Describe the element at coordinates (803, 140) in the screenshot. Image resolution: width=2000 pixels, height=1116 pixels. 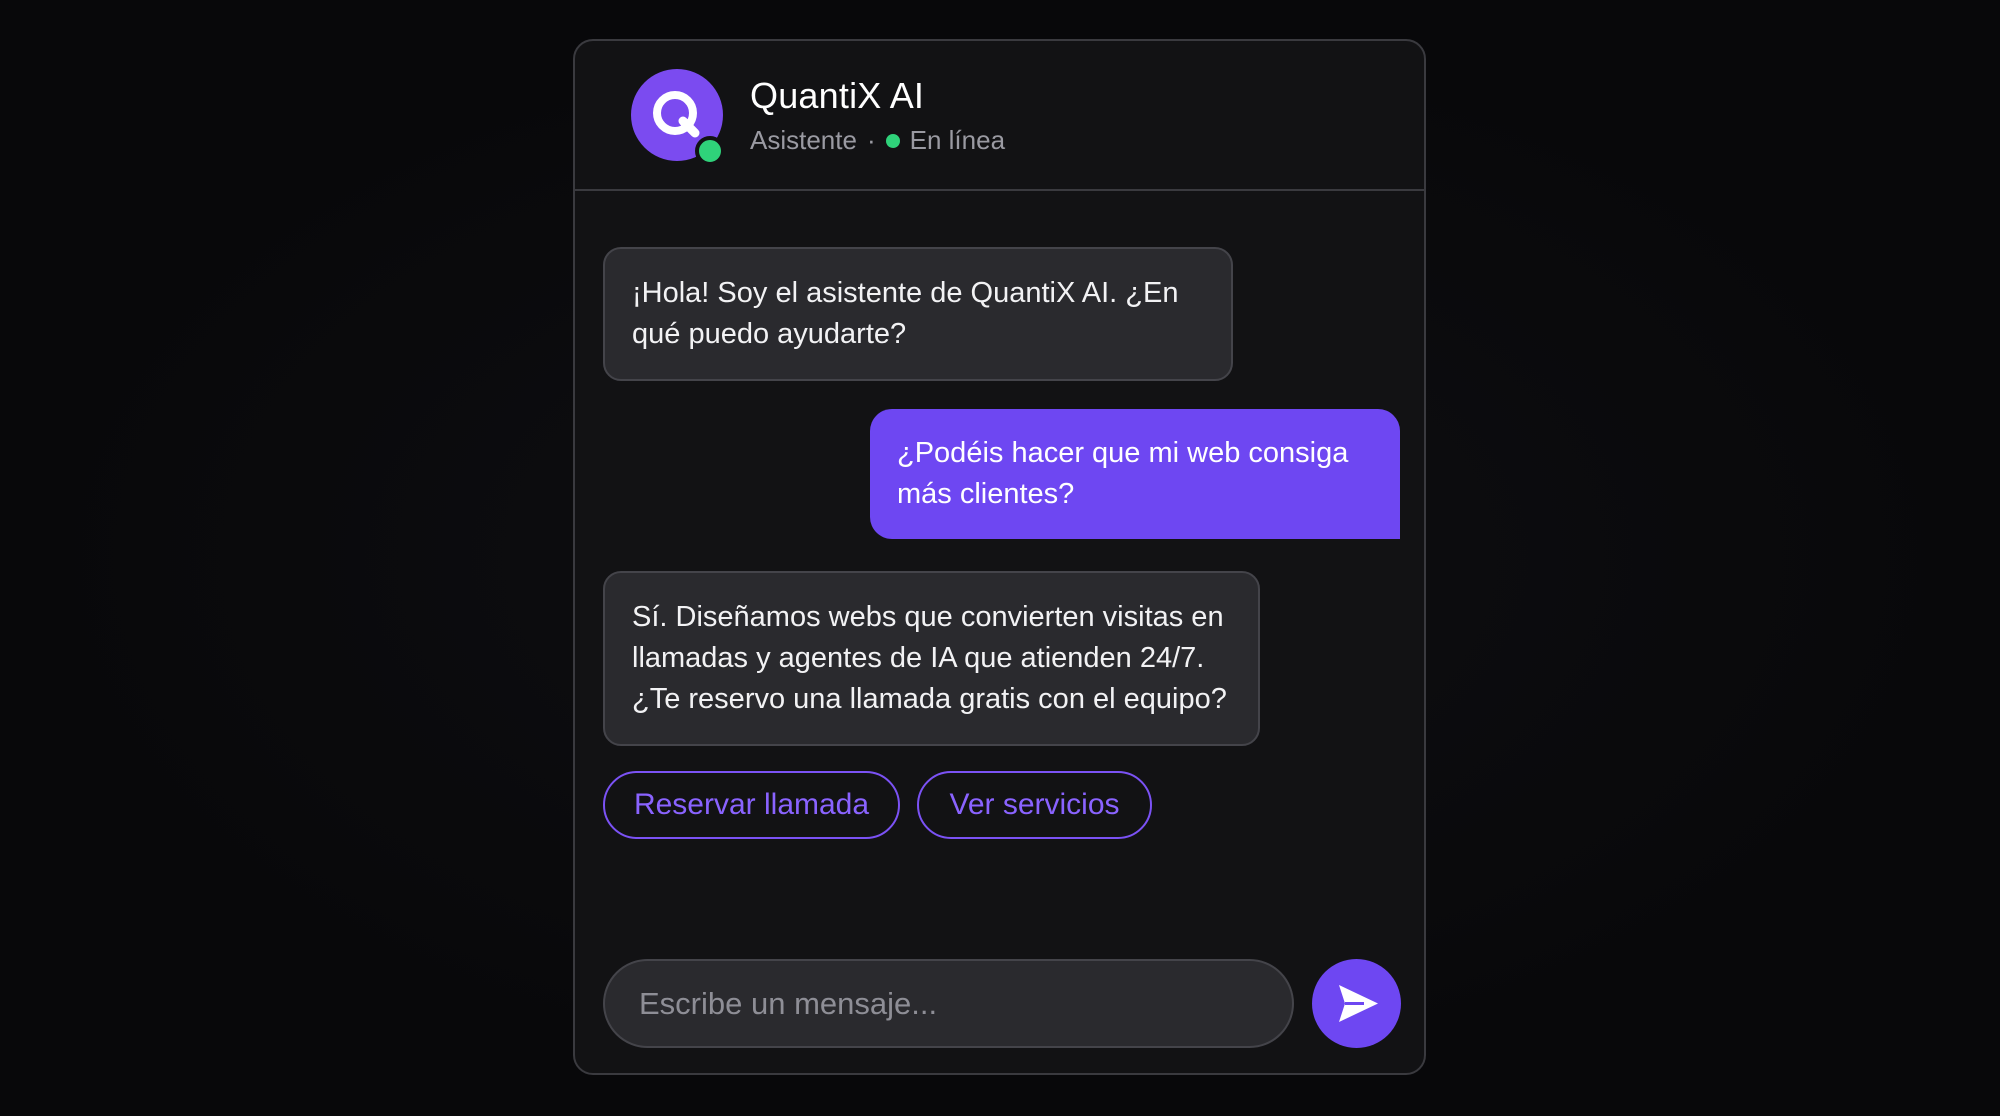
I see `assistant-role: Asistente` at that location.